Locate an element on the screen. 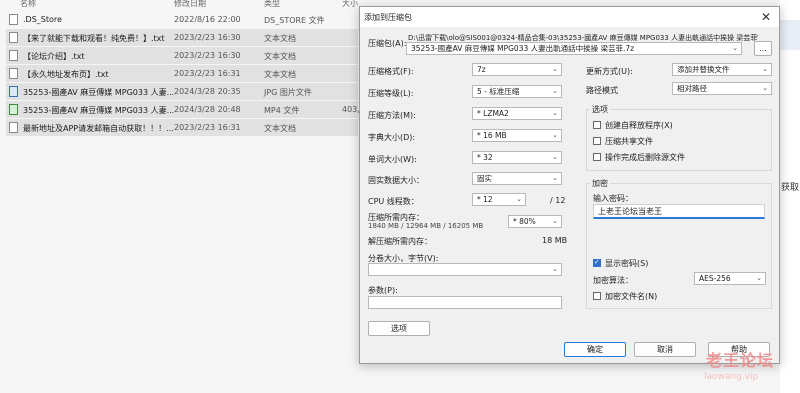 Image resolution: width=800 pixels, height=393 pixels. cpu-threads-label: CPU 线程数： is located at coordinates (393, 201).